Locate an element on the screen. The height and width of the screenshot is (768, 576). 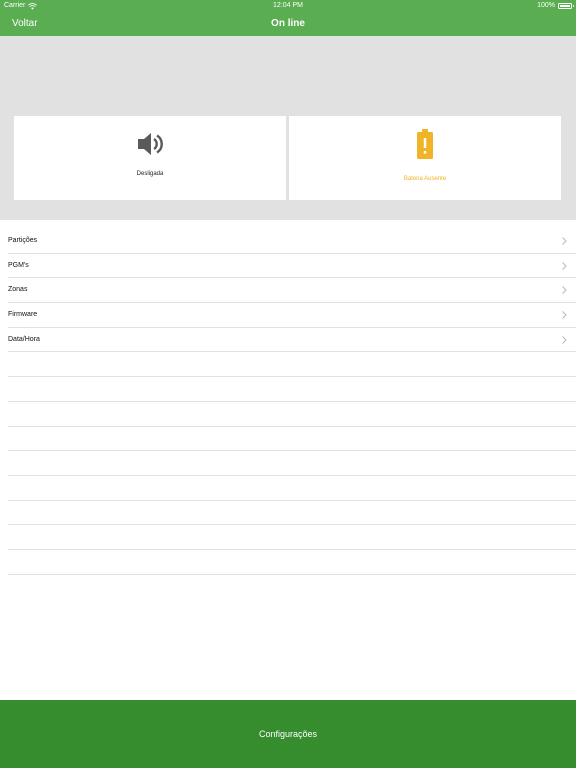
menu-item-particoes: Partições is located at coordinates (292, 241).